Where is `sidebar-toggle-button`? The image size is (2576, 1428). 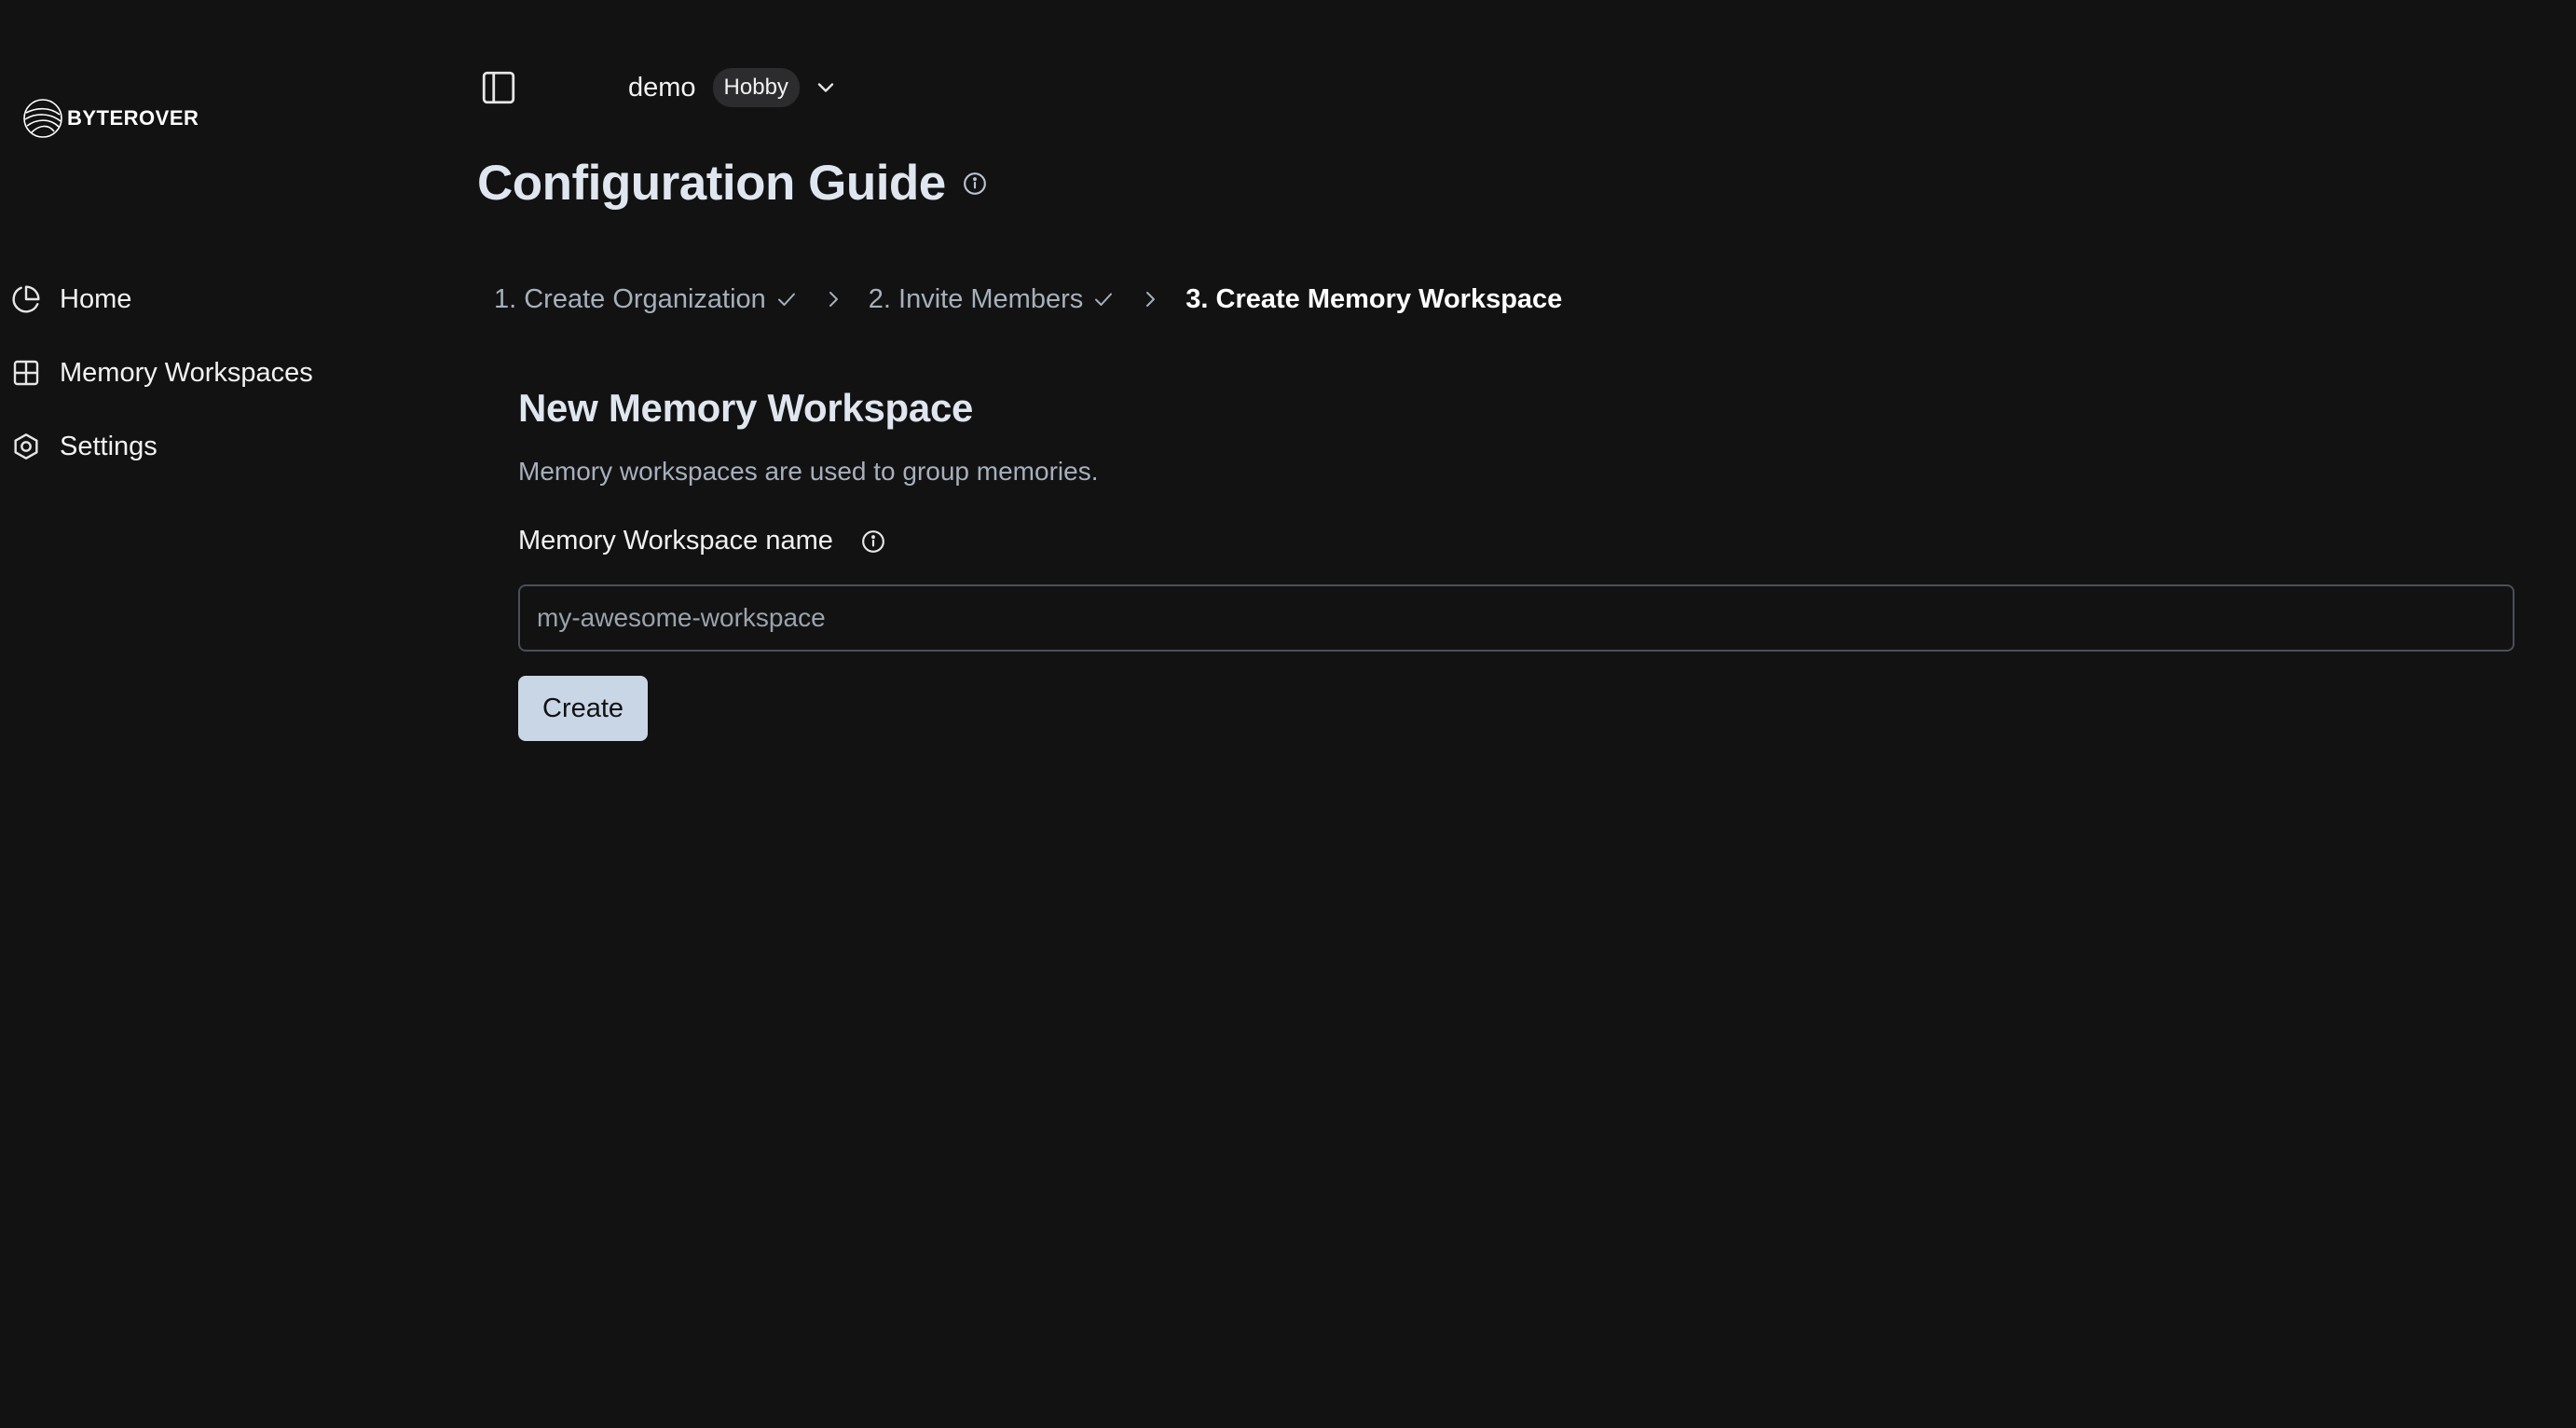
sidebar-toggle-button is located at coordinates (498, 87).